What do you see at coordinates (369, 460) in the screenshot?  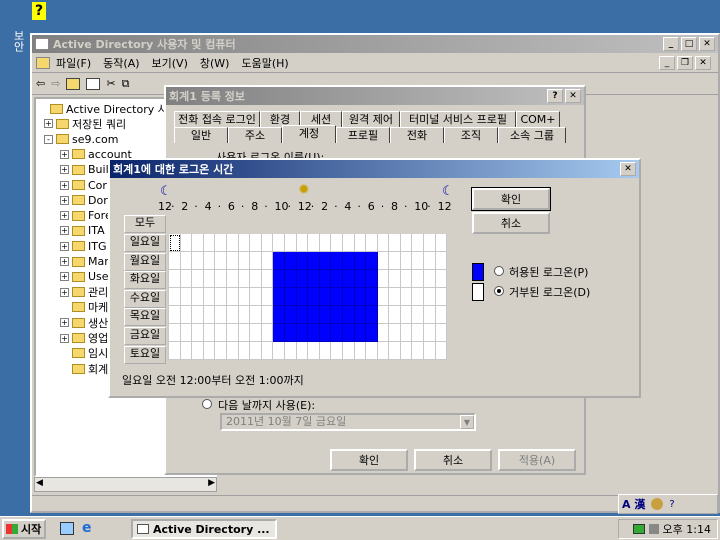 I see `properties-ok-button: 확인` at bounding box center [369, 460].